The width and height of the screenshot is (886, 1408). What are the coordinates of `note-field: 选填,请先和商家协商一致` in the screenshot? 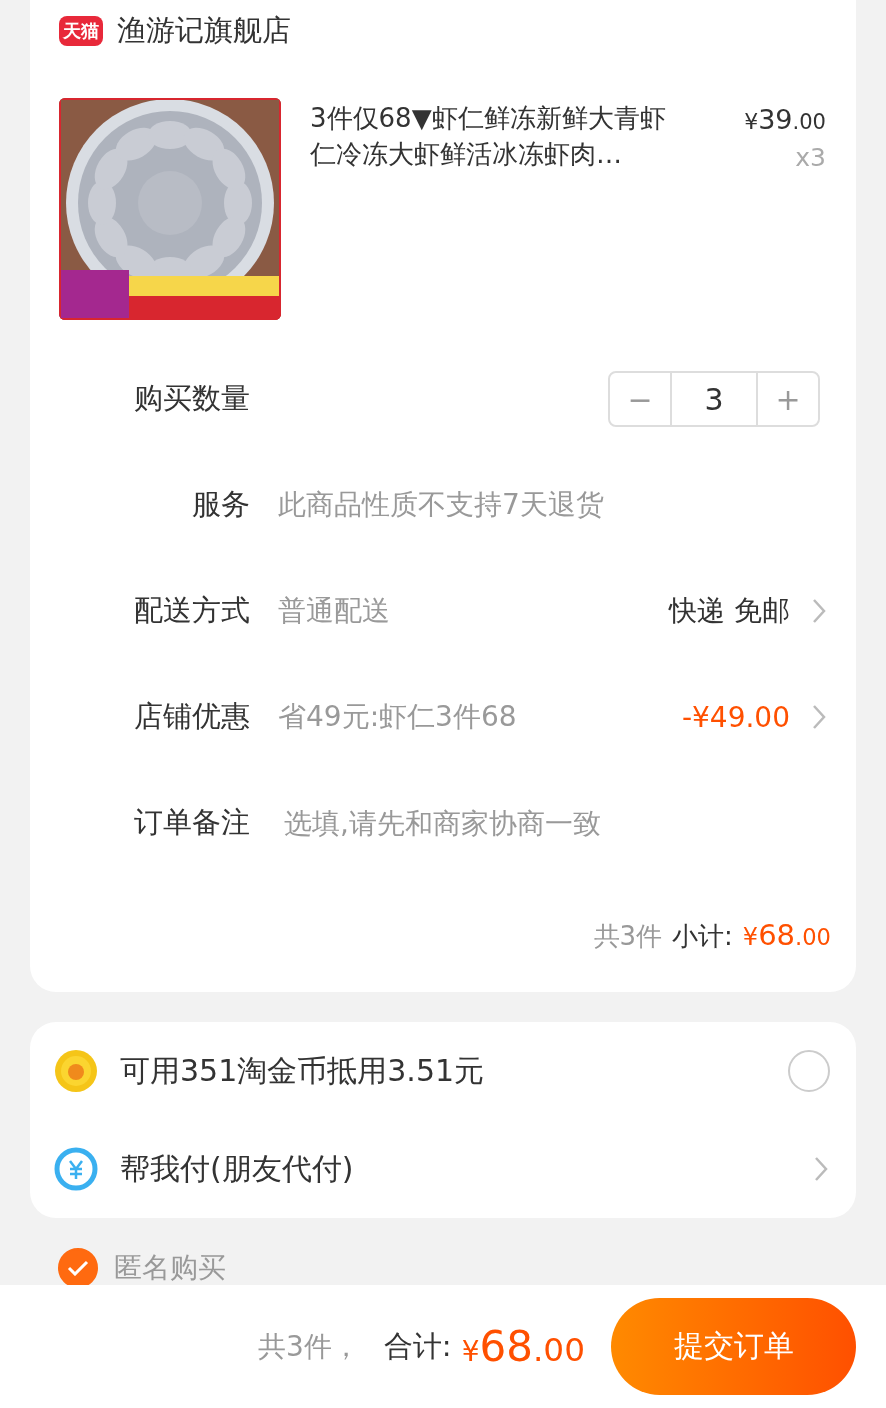 It's located at (552, 823).